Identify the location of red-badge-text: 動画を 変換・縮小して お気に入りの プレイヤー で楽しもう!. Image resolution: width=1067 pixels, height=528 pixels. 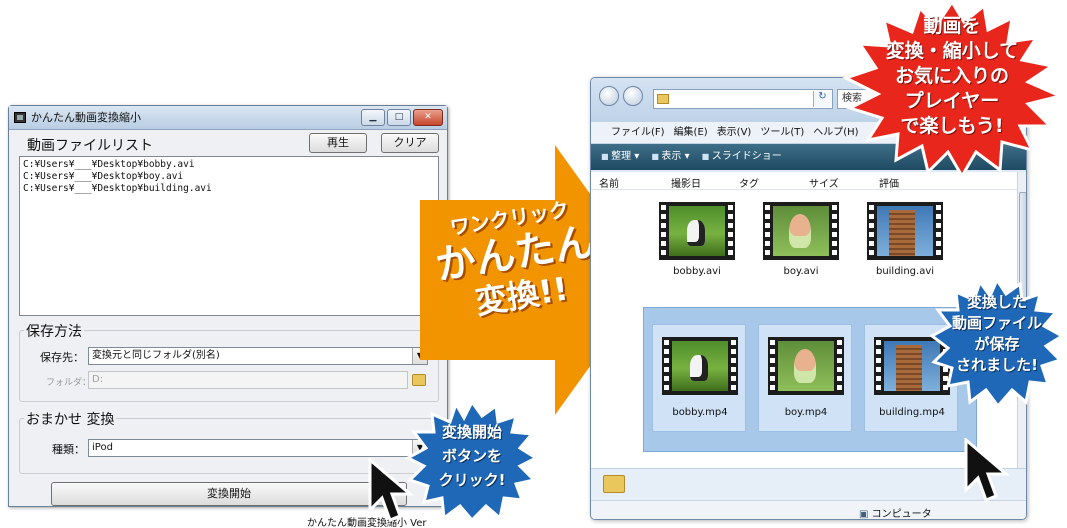
(952, 76).